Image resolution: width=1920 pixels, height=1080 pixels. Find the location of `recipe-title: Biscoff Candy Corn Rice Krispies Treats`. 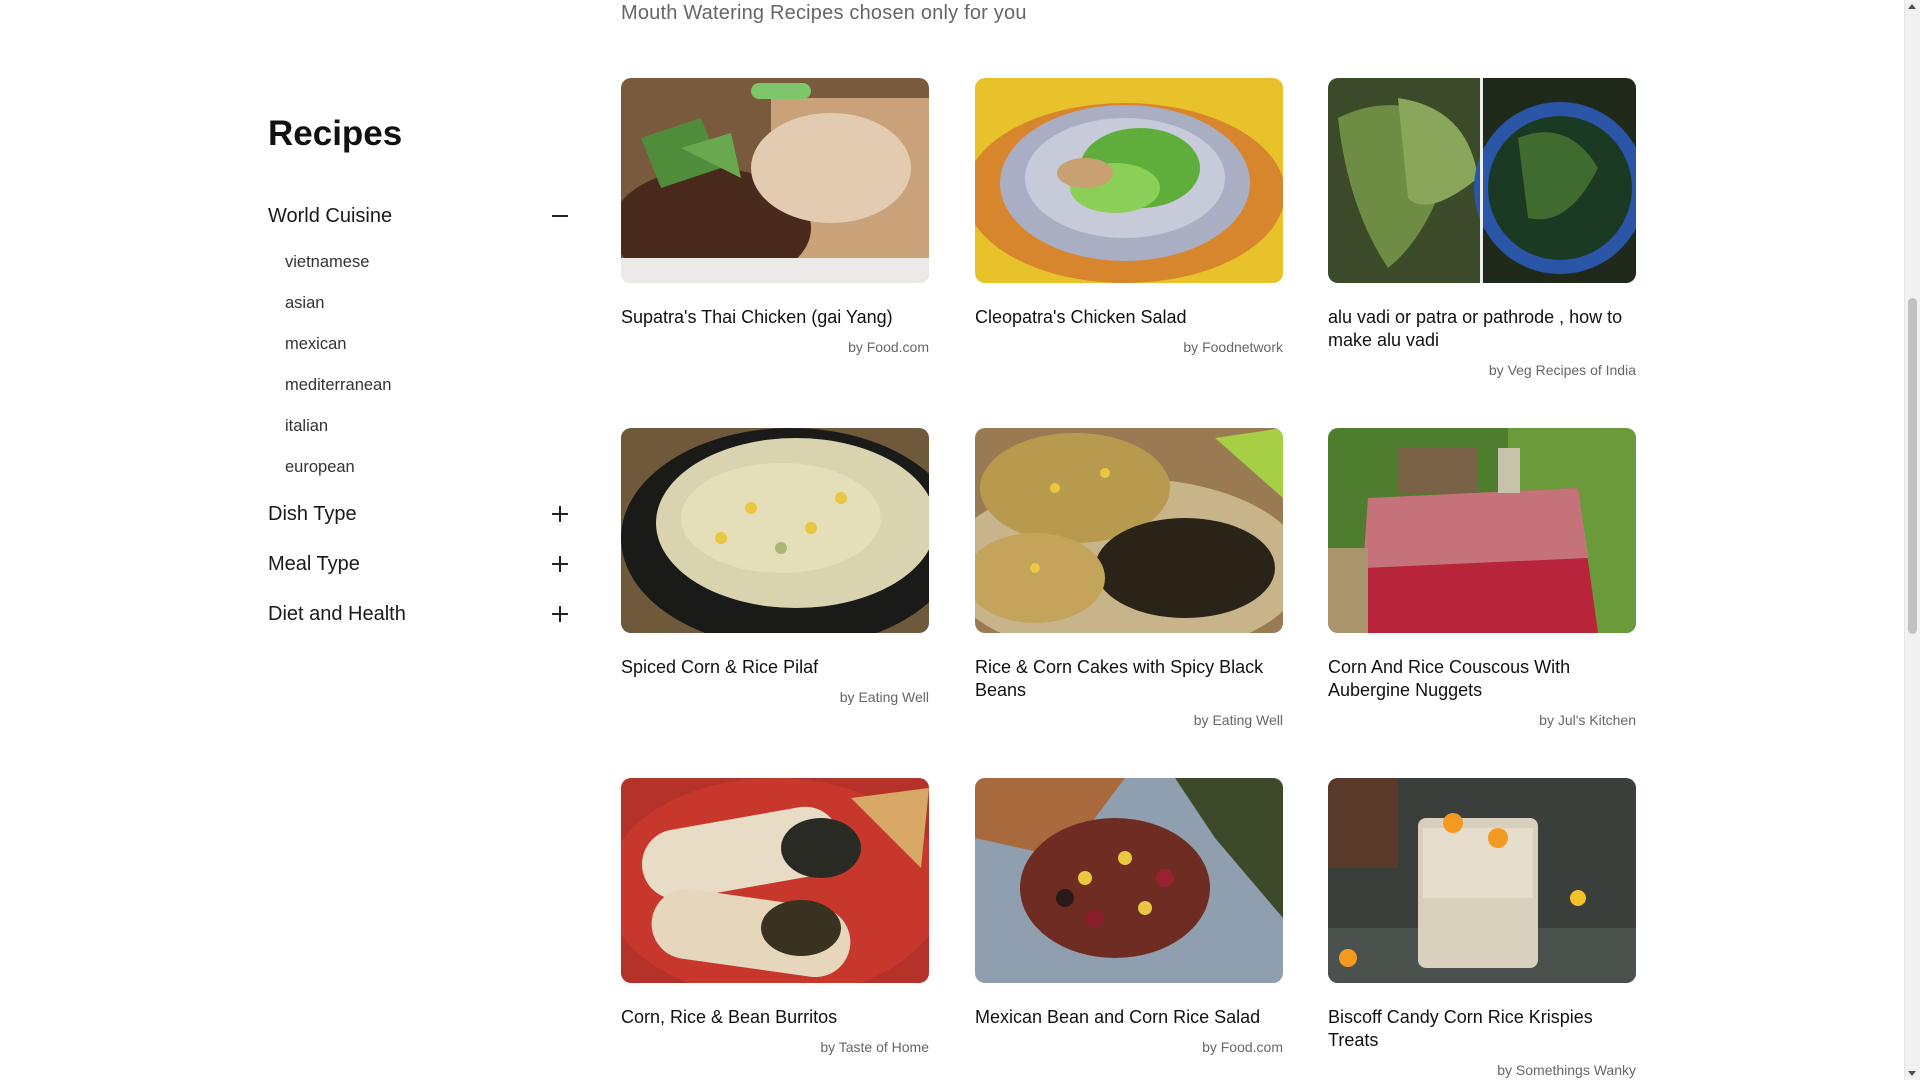

recipe-title: Biscoff Candy Corn Rice Krispies Treats is located at coordinates (1482, 1029).